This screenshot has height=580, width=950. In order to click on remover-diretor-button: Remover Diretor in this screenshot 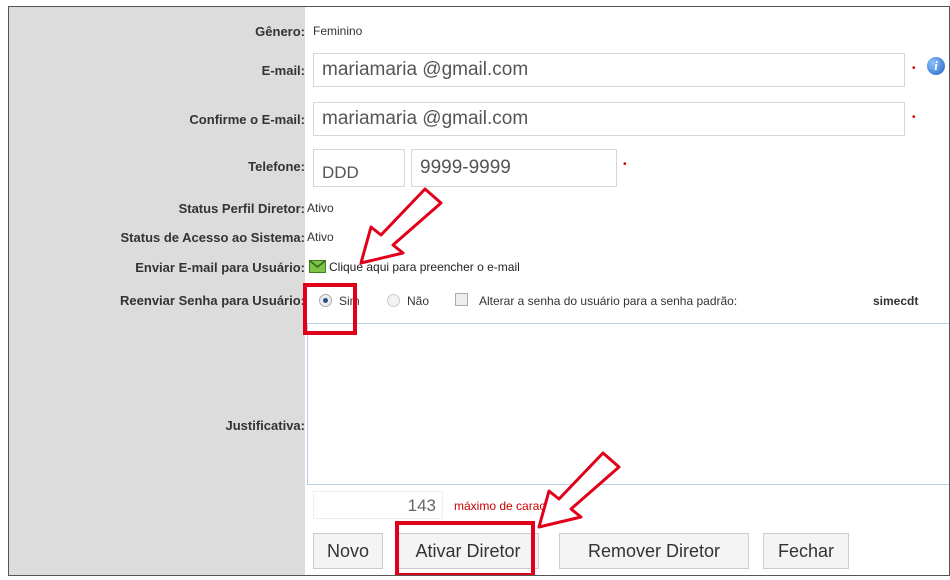, I will do `click(654, 551)`.